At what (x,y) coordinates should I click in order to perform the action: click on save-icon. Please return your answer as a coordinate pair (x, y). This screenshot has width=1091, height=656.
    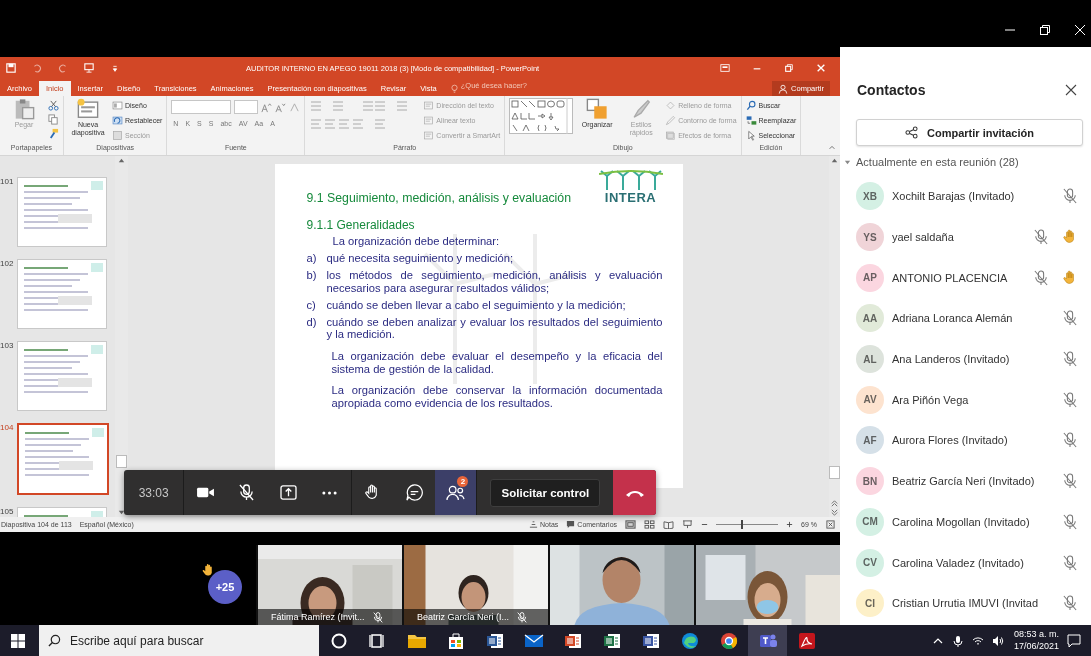
    Looking at the image, I should click on (11, 68).